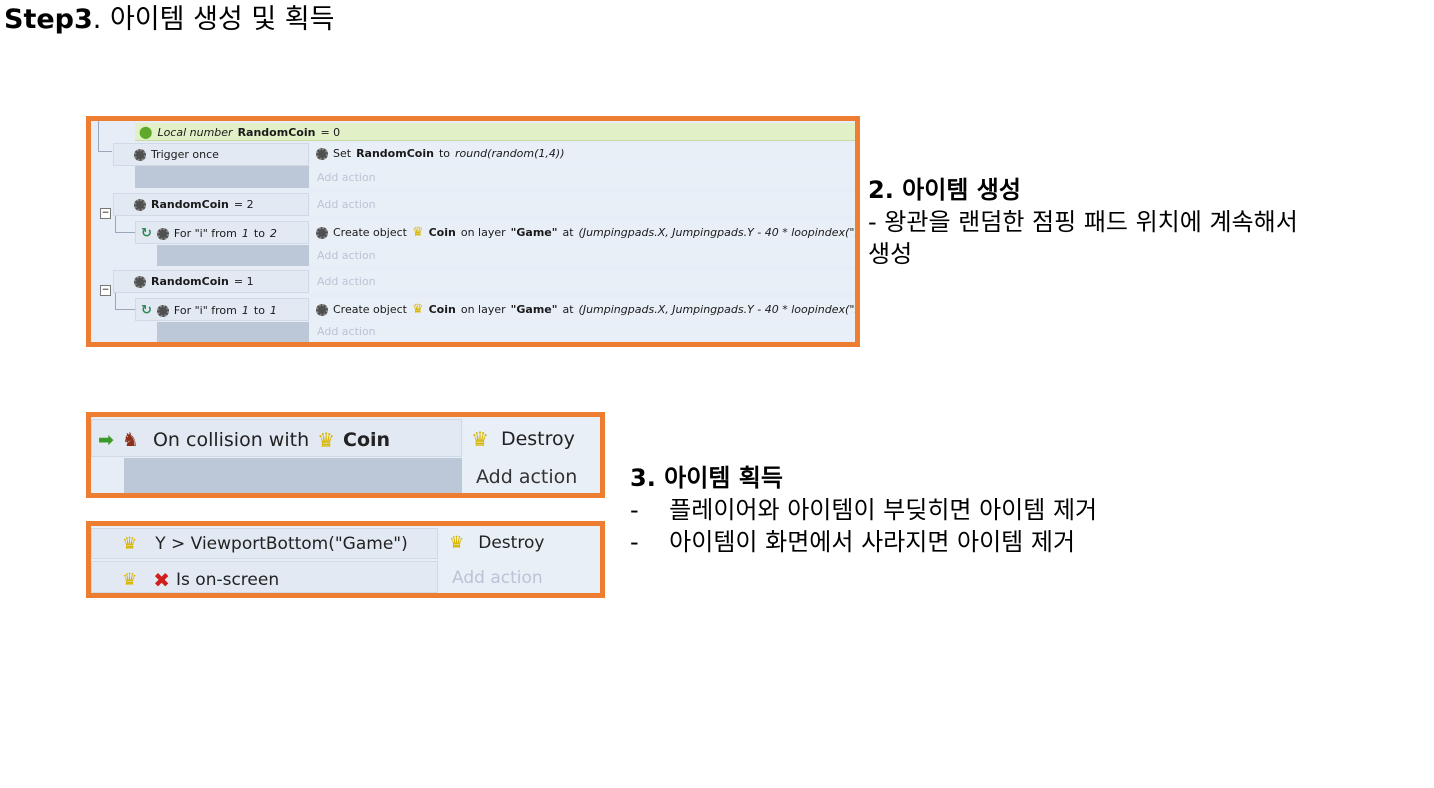 The image size is (1434, 788). What do you see at coordinates (195, 132) in the screenshot?
I see `local-var-prefix: Local number` at bounding box center [195, 132].